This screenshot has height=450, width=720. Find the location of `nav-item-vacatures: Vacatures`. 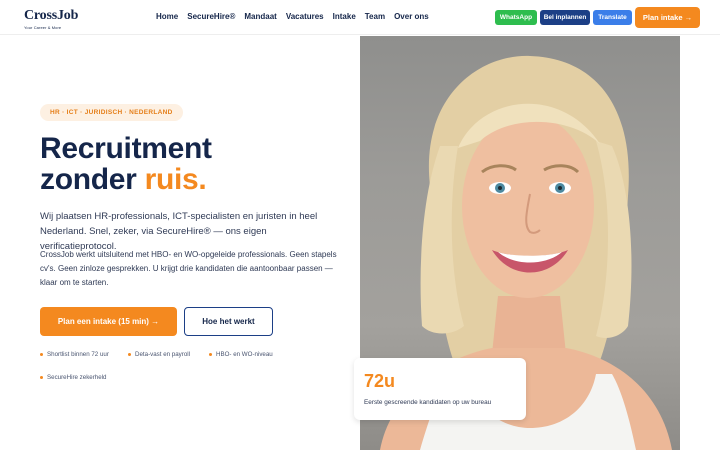

nav-item-vacatures: Vacatures is located at coordinates (305, 16).